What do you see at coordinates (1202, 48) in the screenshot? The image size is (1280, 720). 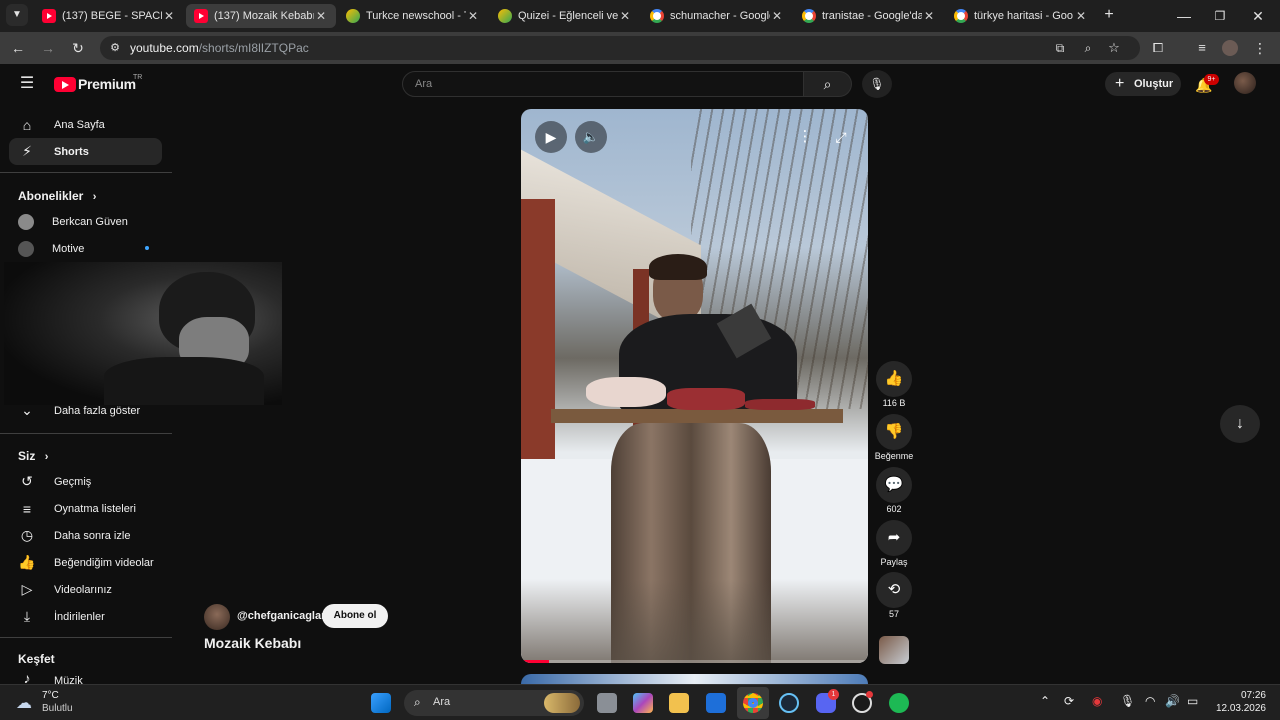 I see `media-controls-icon: ≡` at bounding box center [1202, 48].